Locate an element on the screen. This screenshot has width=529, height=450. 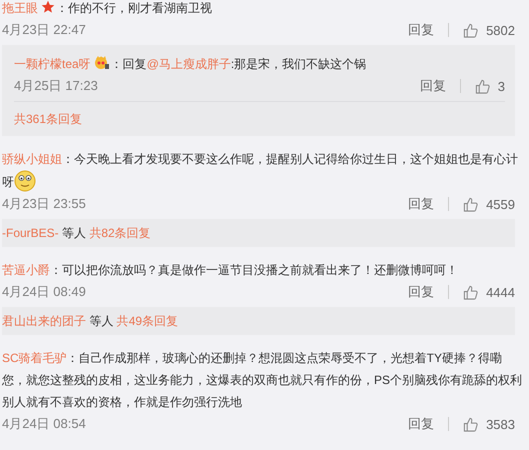
user-name: 骄纵小姐姐 is located at coordinates (32, 159).